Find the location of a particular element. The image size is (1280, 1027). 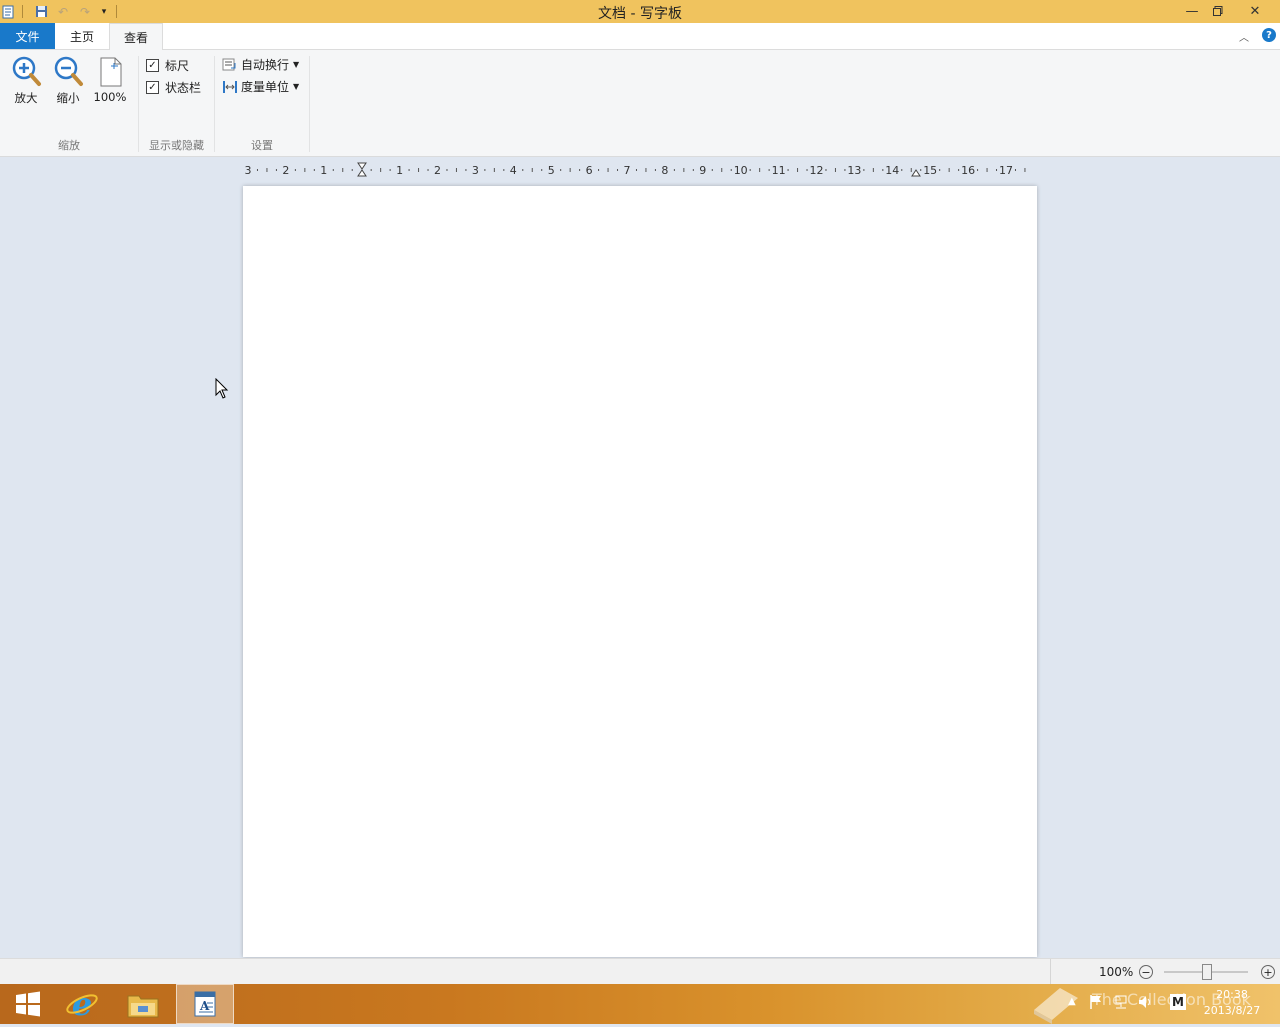

zoom-100-button: 100% is located at coordinates (110, 82).